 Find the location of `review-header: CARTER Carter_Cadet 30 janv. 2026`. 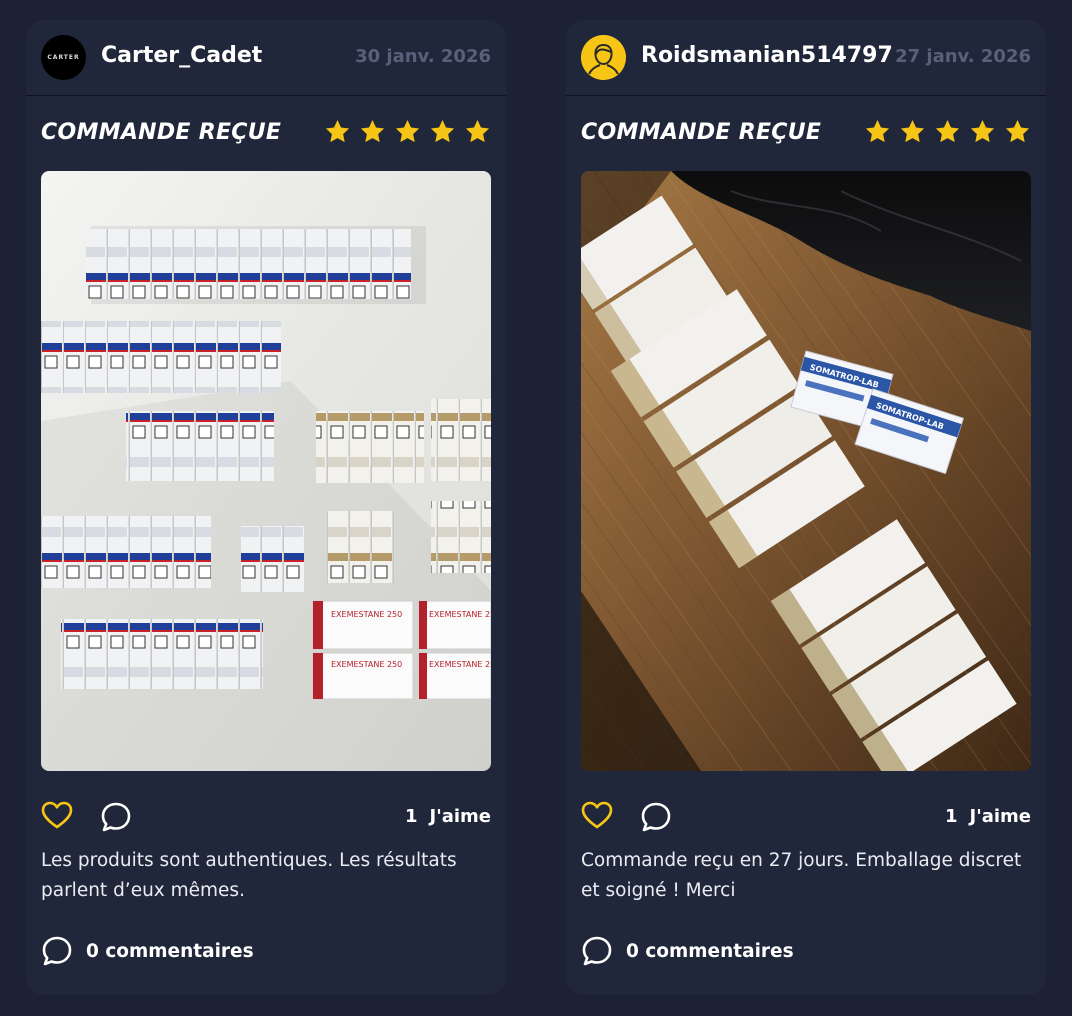

review-header: CARTER Carter_Cadet 30 janv. 2026 is located at coordinates (266, 58).